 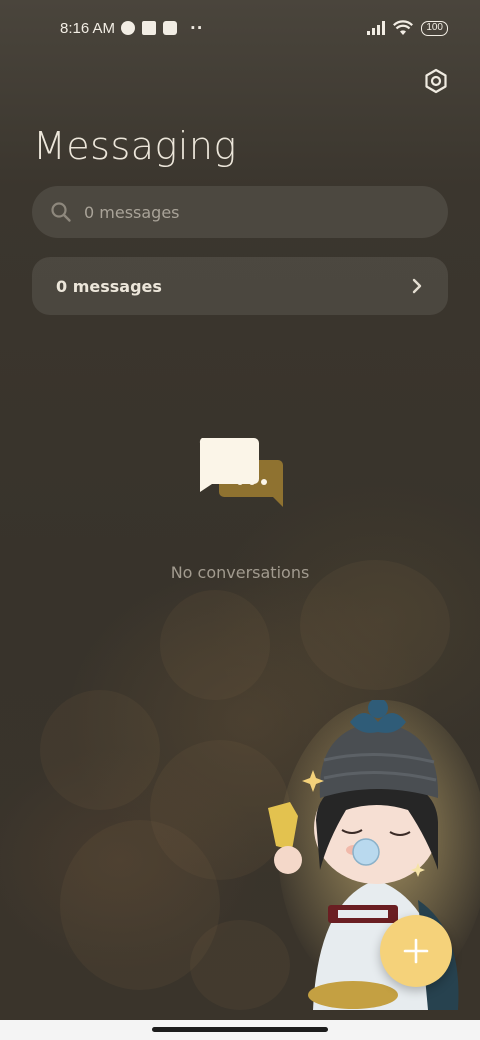 What do you see at coordinates (434, 28) in the screenshot?
I see `battery-indicator: 100` at bounding box center [434, 28].